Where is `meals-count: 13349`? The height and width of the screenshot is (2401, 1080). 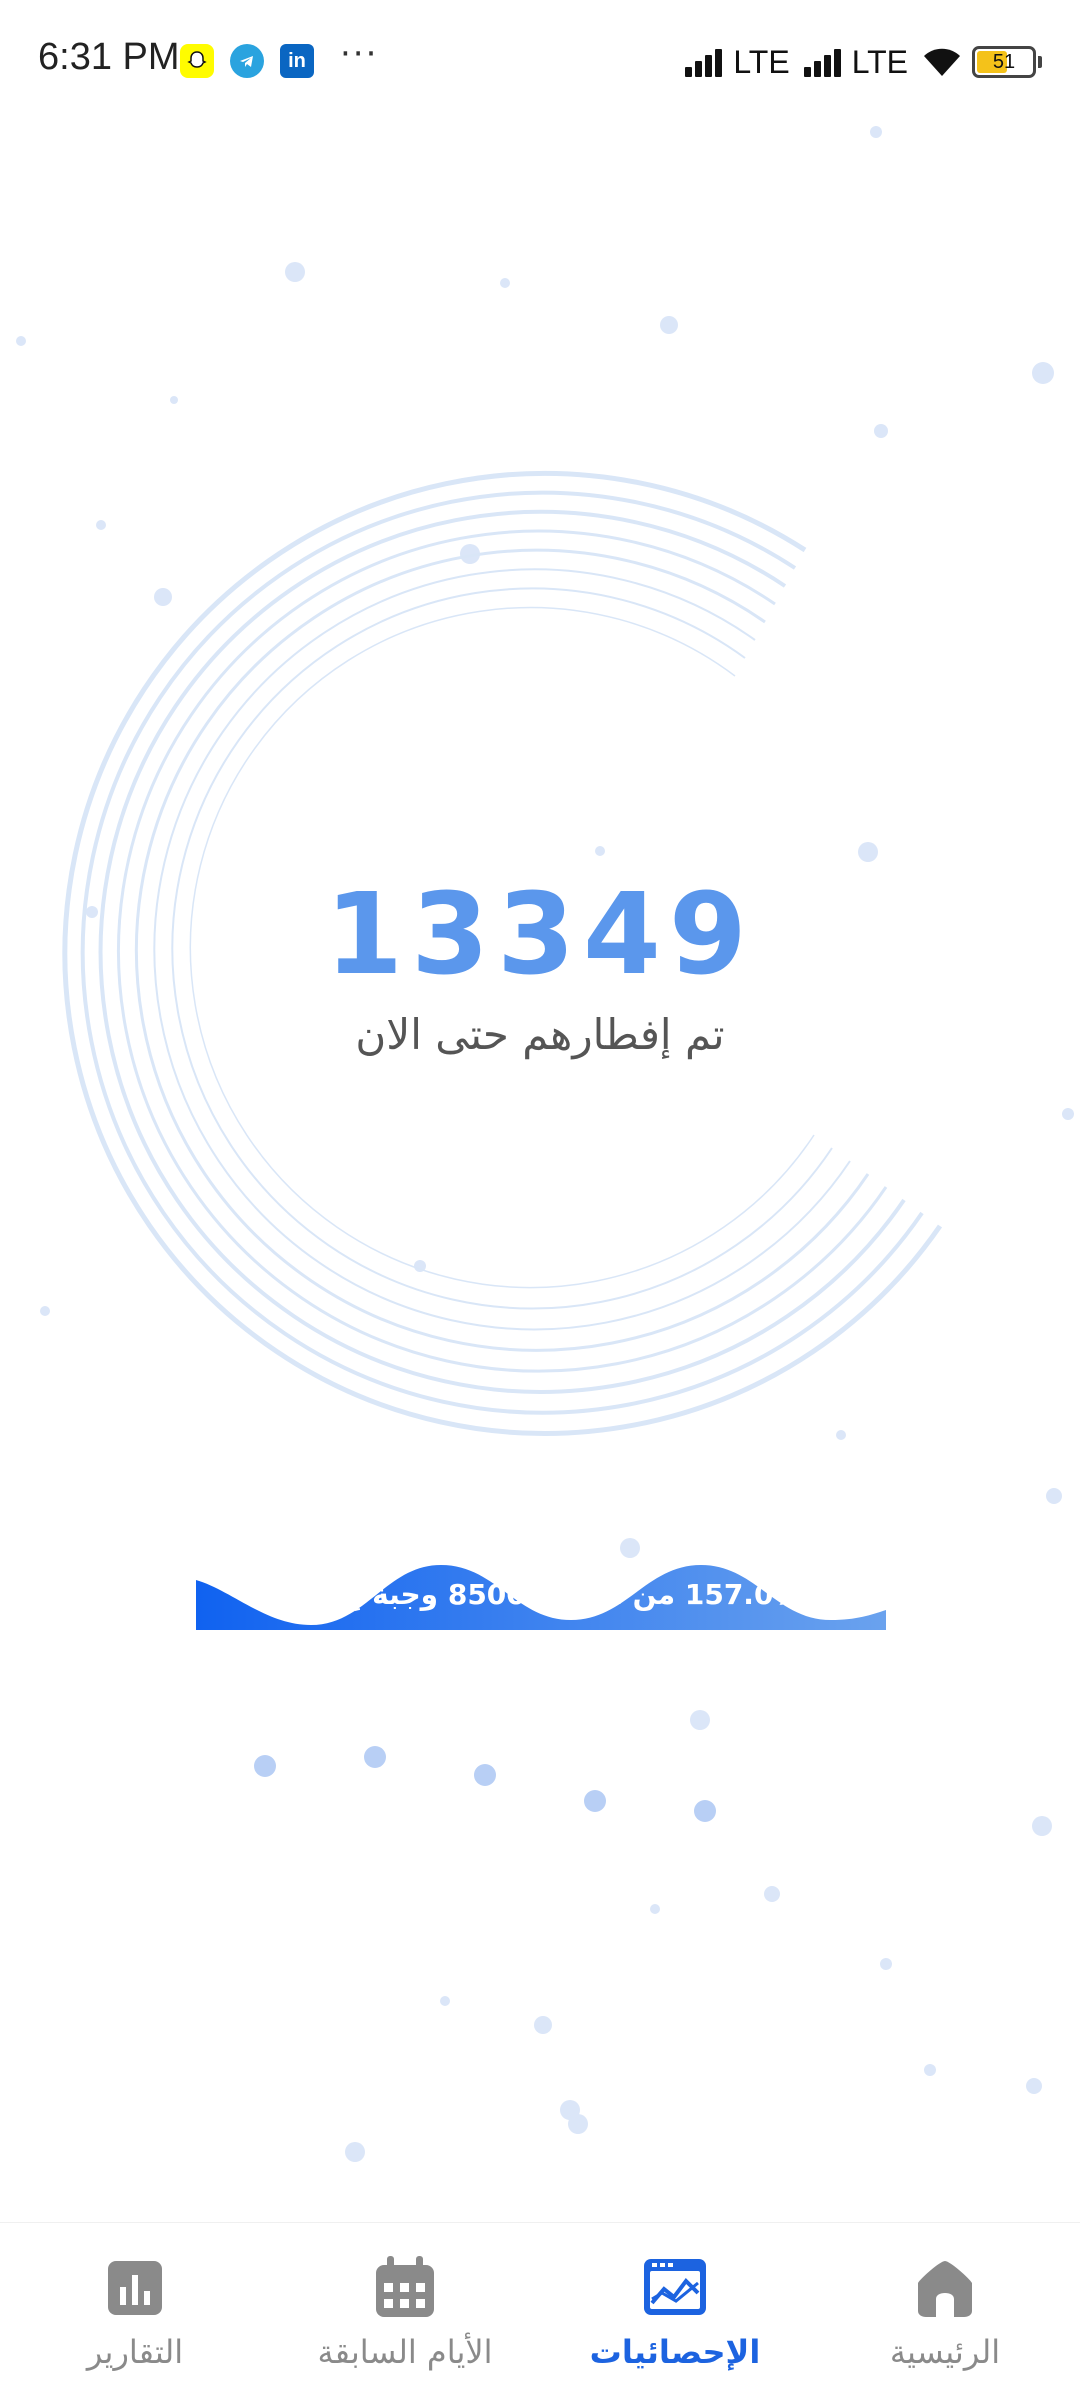
meals-count: 13349 is located at coordinates (540, 935).